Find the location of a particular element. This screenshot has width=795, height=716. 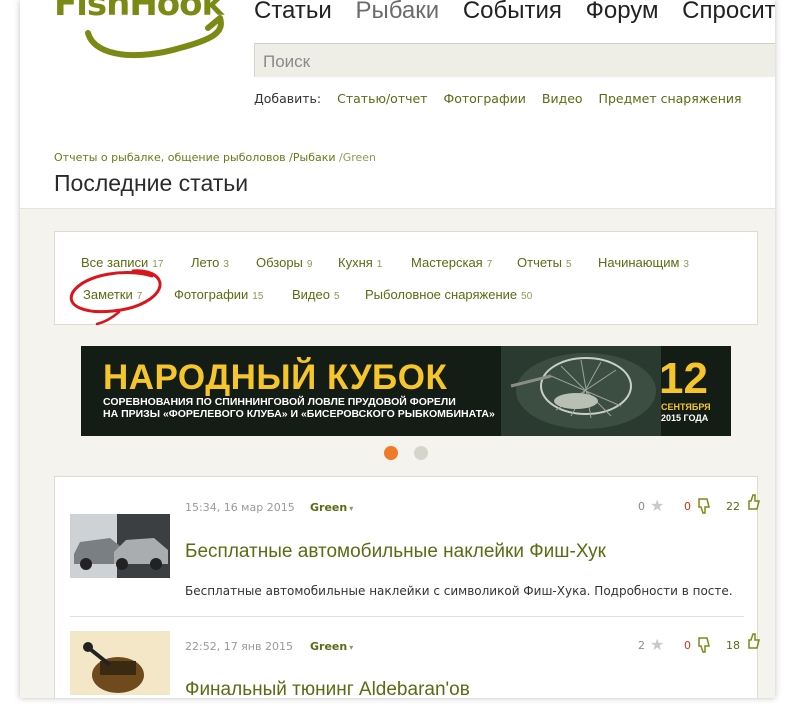

slider-dot is located at coordinates (421, 453).